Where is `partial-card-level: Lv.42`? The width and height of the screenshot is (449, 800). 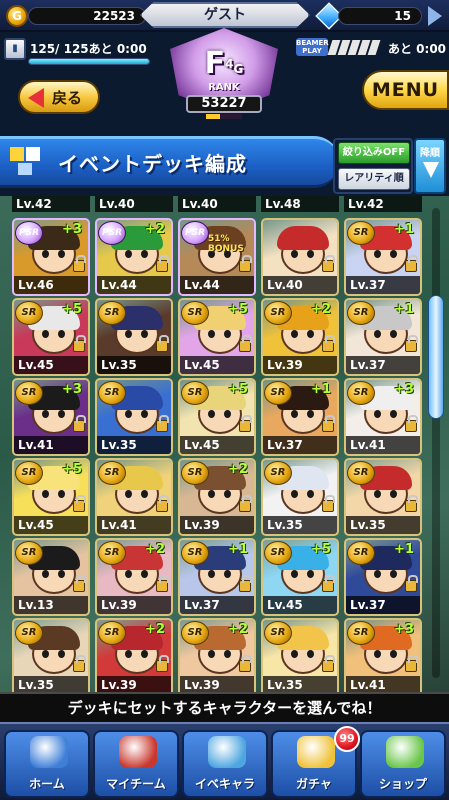 partial-card-level: Lv.42 is located at coordinates (383, 204).